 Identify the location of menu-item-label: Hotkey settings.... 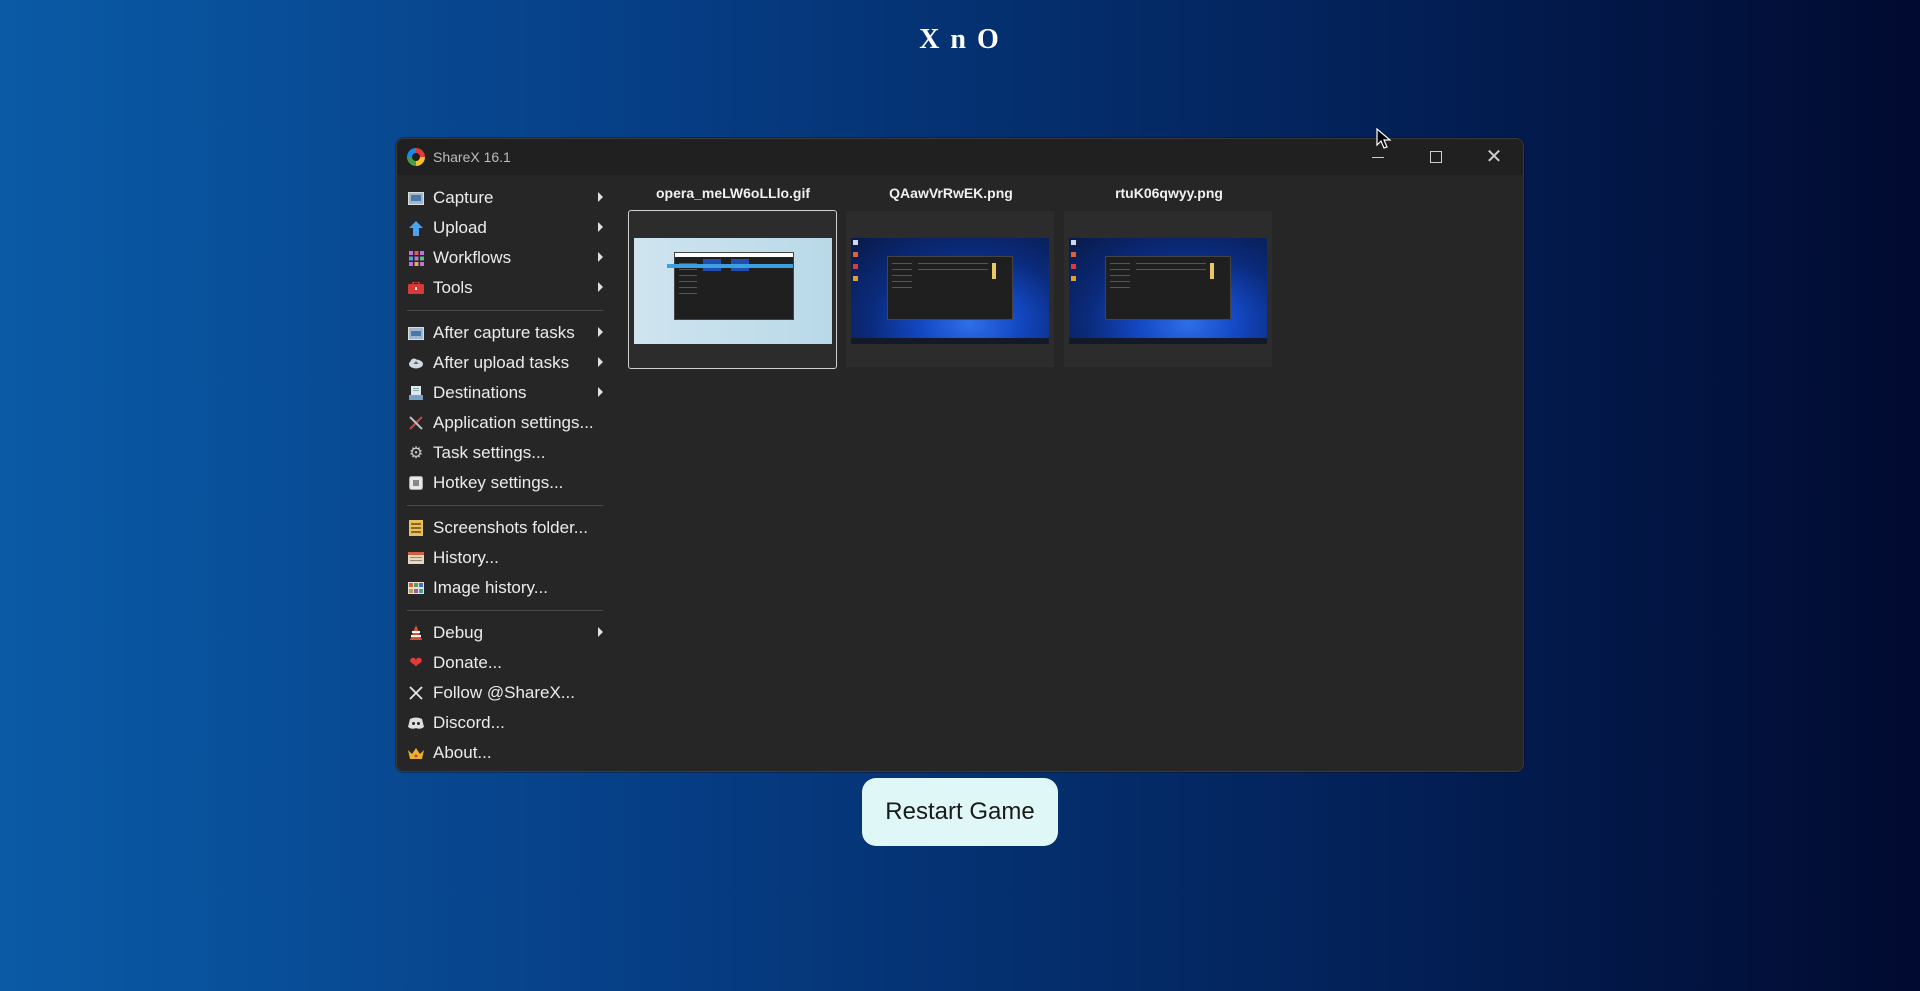
(498, 482).